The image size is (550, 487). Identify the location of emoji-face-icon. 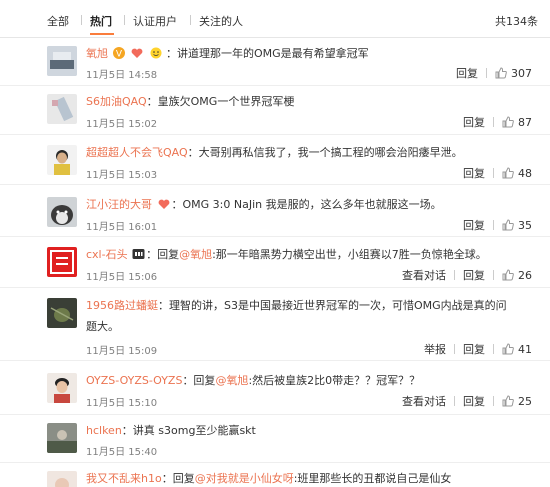
(156, 55).